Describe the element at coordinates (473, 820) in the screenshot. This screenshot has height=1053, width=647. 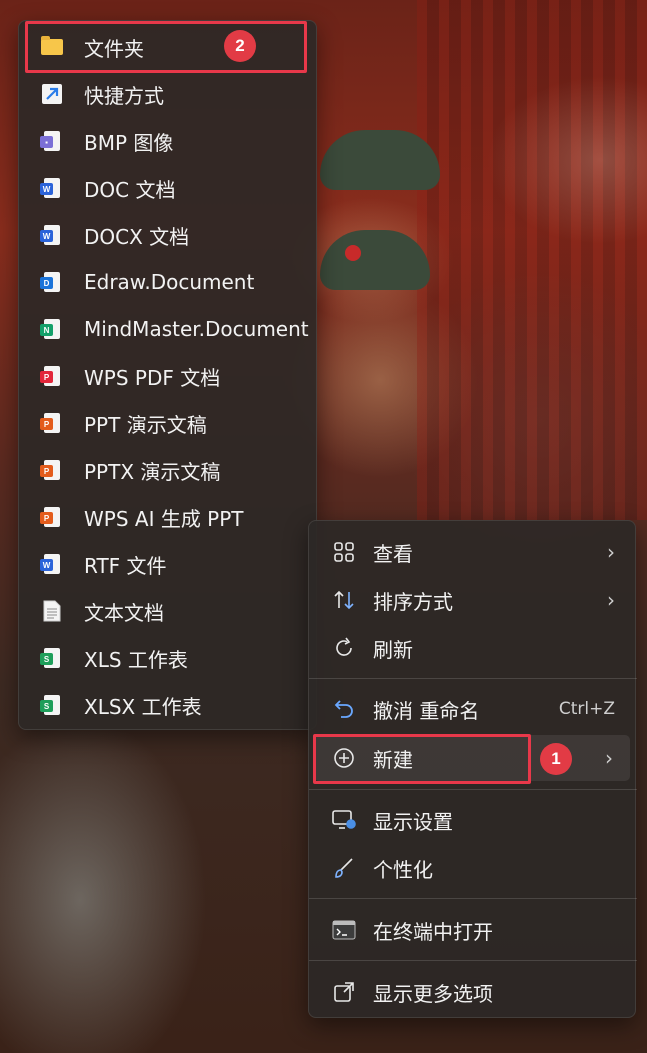
I see `menu-item-display-settings: 显示设置` at that location.